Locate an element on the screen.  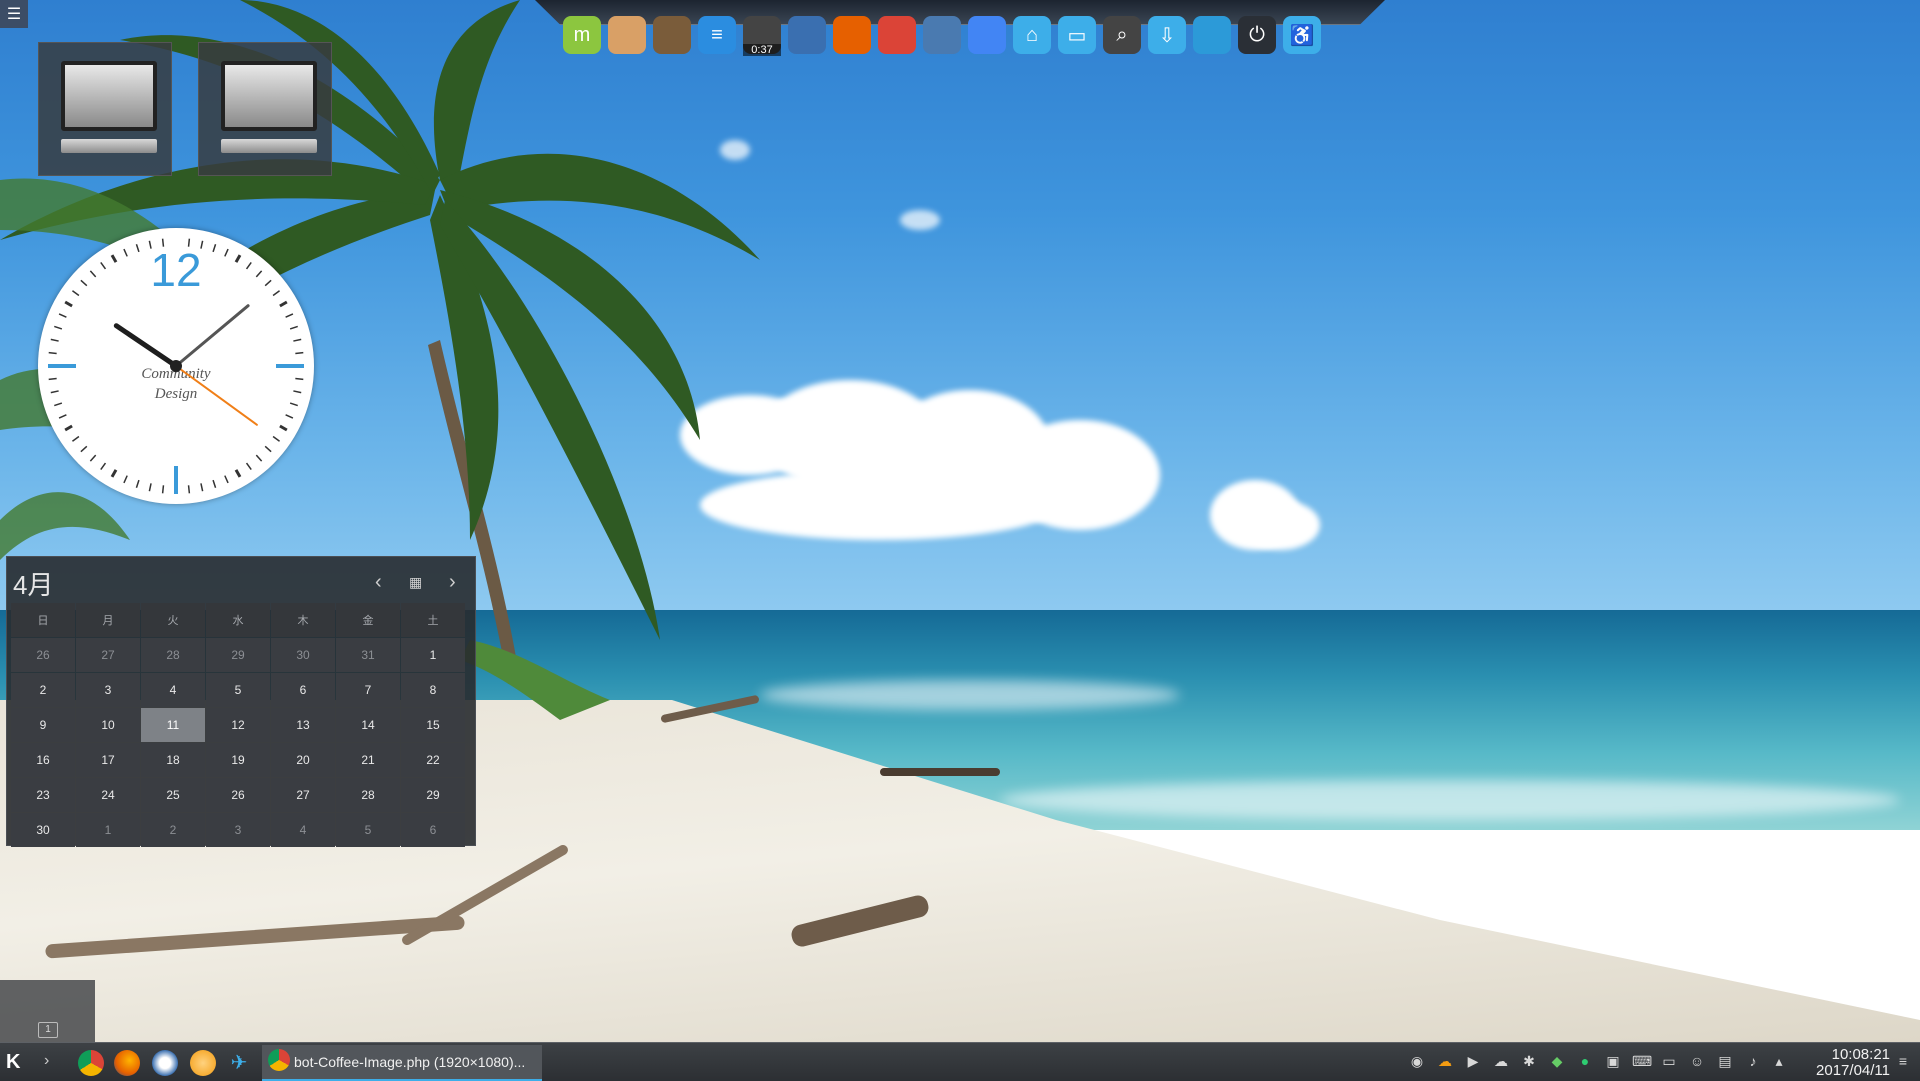
clipboard-icon: ▤ is located at coordinates (1725, 1062).